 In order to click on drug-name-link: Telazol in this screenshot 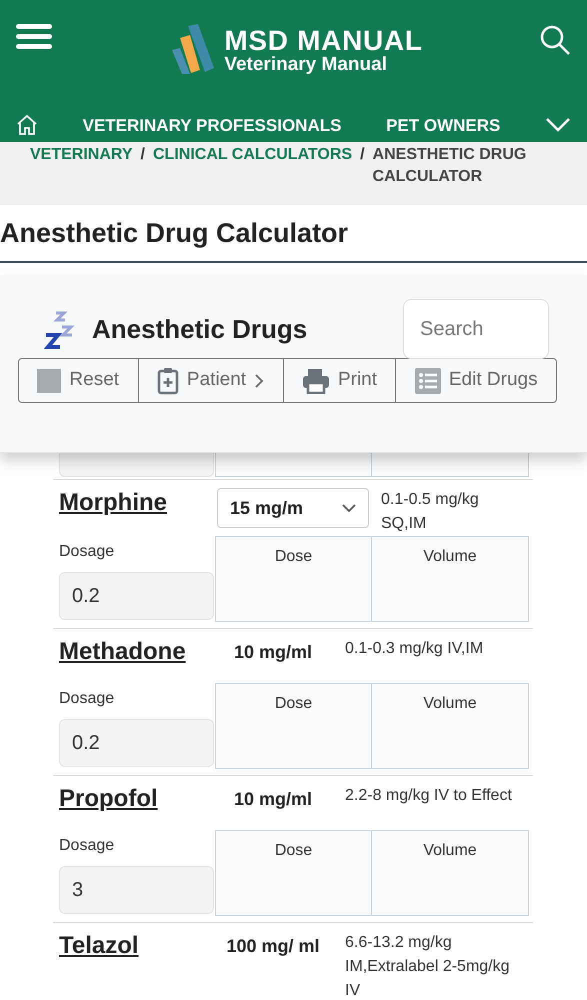, I will do `click(99, 945)`.